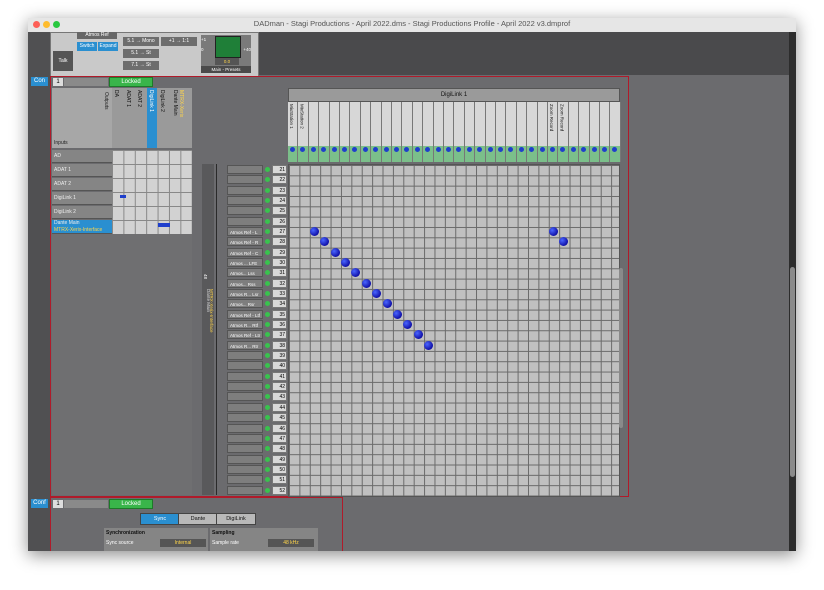 This screenshot has height=590, width=824. I want to click on row-name-field: Atmos R... Rtf, so click(245, 325).